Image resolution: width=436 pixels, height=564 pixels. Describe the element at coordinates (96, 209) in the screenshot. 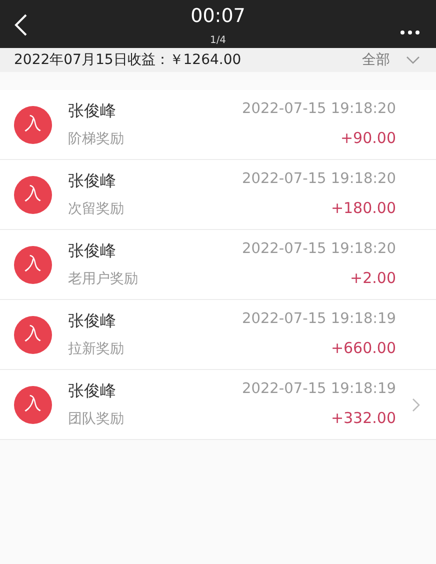

I see `reward-type: 次留奖励` at that location.